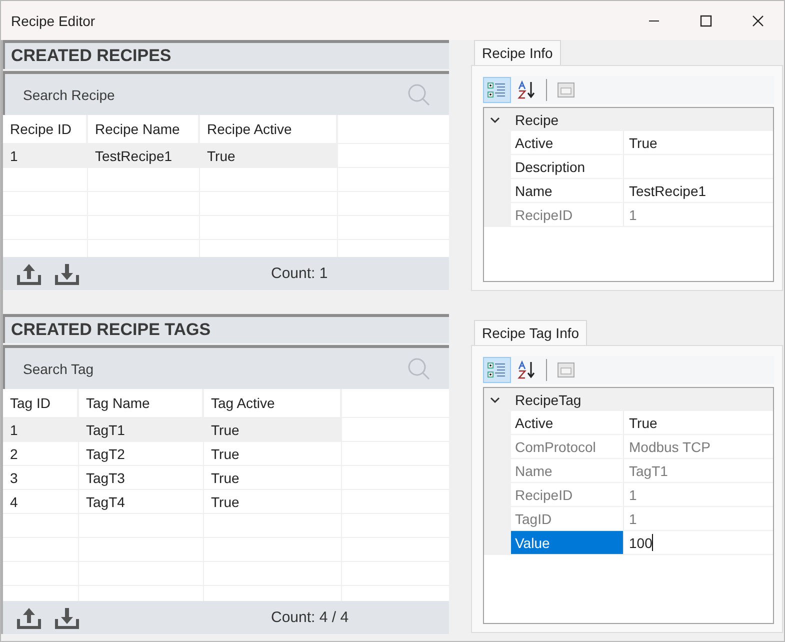  I want to click on table-row: 1 TestRecipe1 True, so click(226, 156).